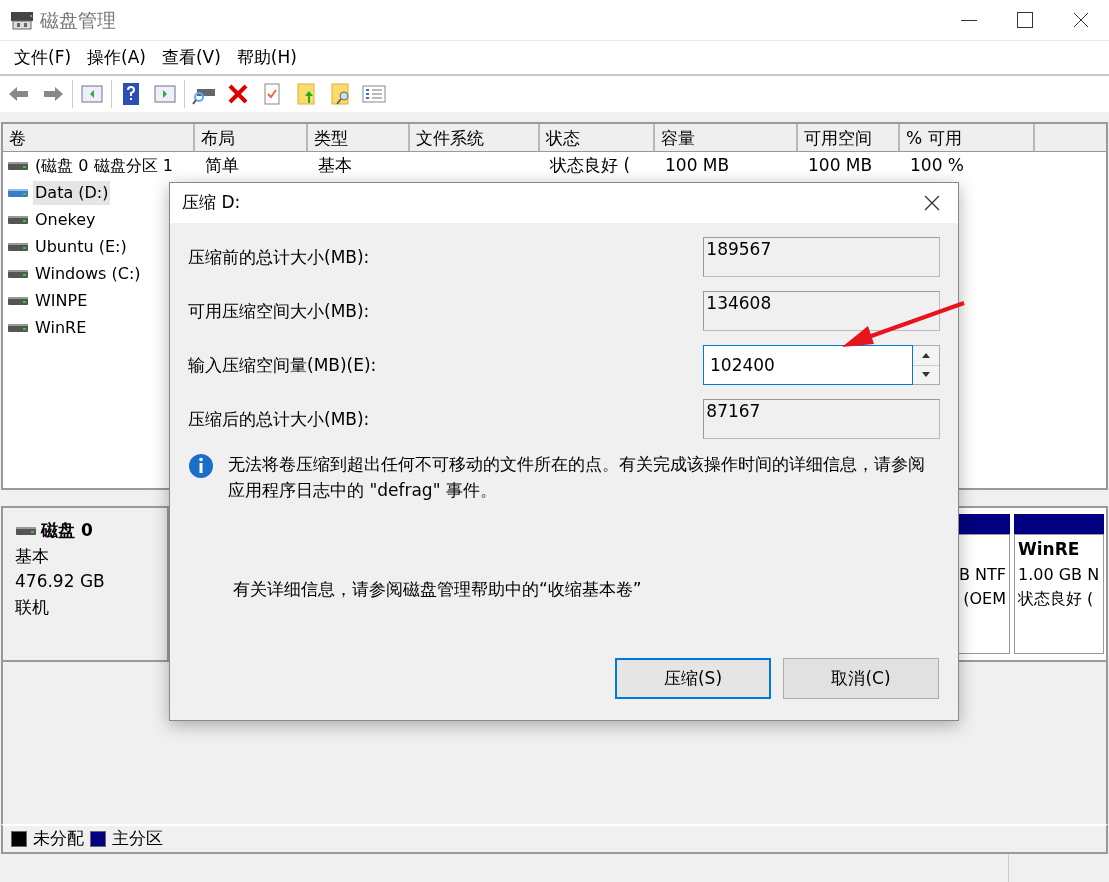 The height and width of the screenshot is (882, 1109). Describe the element at coordinates (849, 137) in the screenshot. I see `column-header: 可用空间` at that location.